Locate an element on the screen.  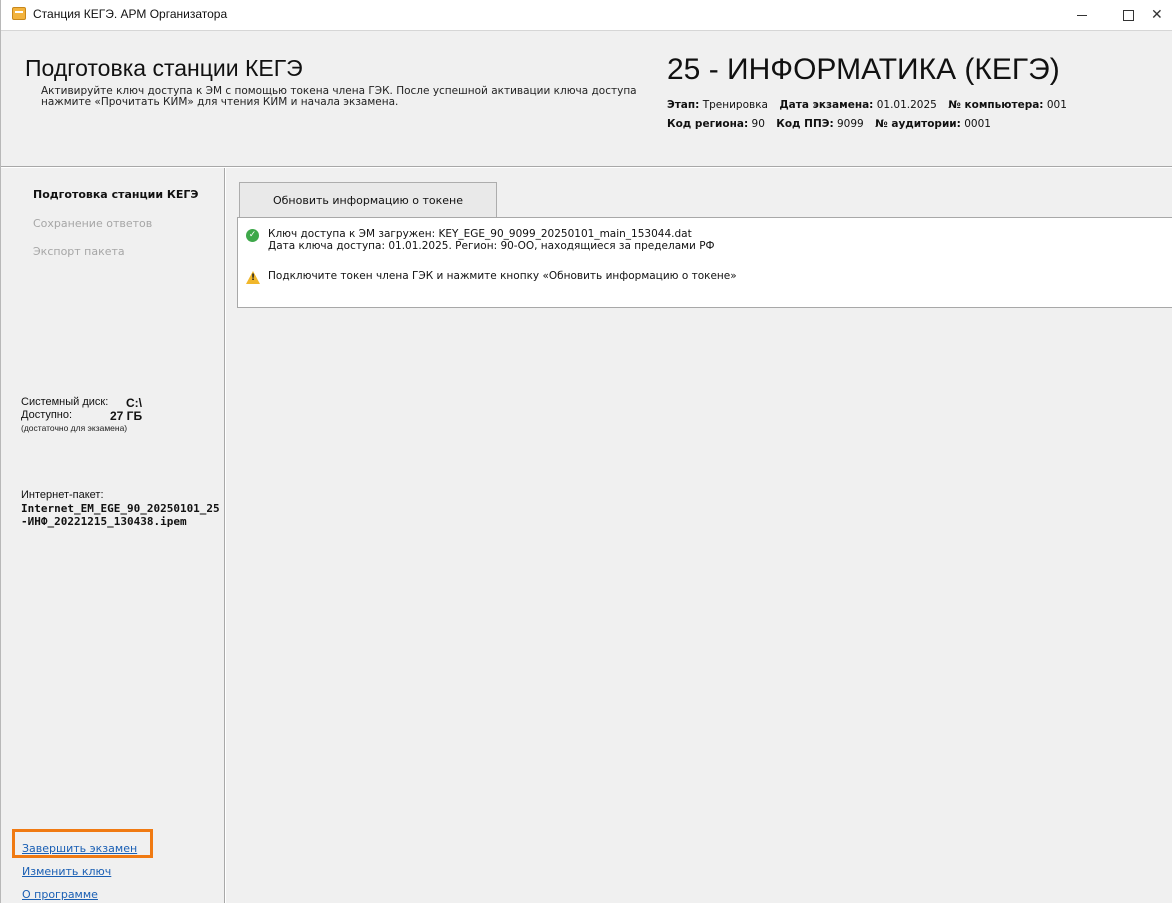
computer-number-label: № компьютера: is located at coordinates (996, 105).